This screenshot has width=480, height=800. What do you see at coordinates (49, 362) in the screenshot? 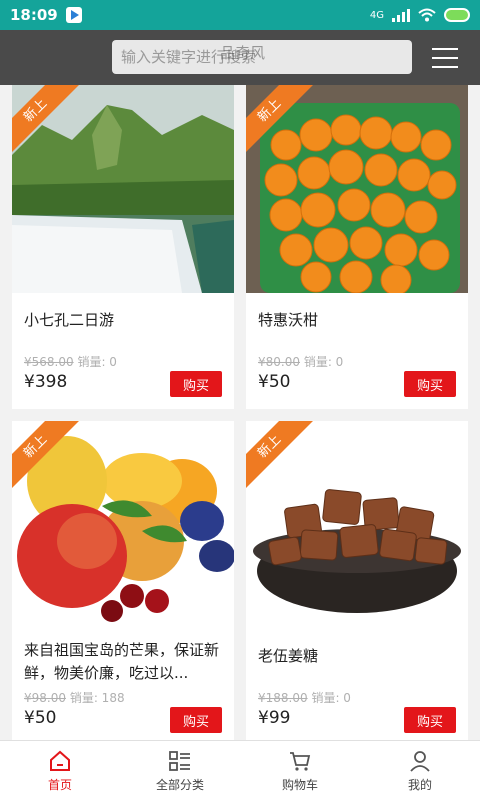
I see `original-price: ¥568.00` at bounding box center [49, 362].